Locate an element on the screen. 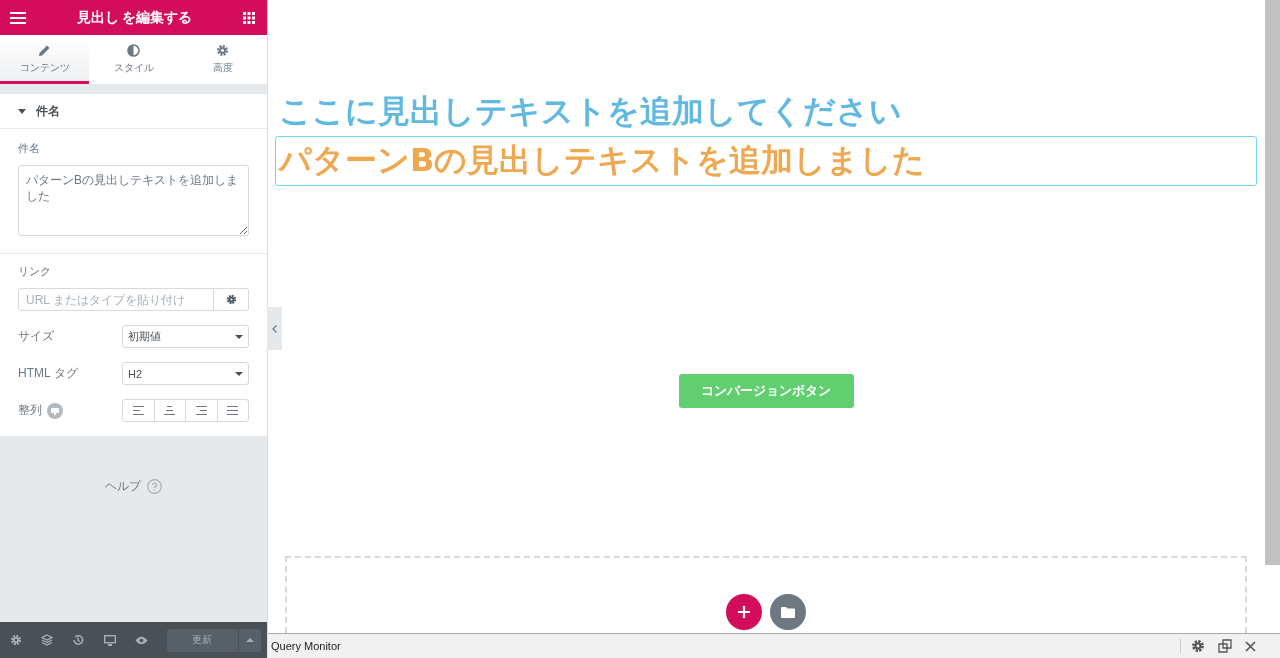  field-label: 整列 is located at coordinates (30, 410).